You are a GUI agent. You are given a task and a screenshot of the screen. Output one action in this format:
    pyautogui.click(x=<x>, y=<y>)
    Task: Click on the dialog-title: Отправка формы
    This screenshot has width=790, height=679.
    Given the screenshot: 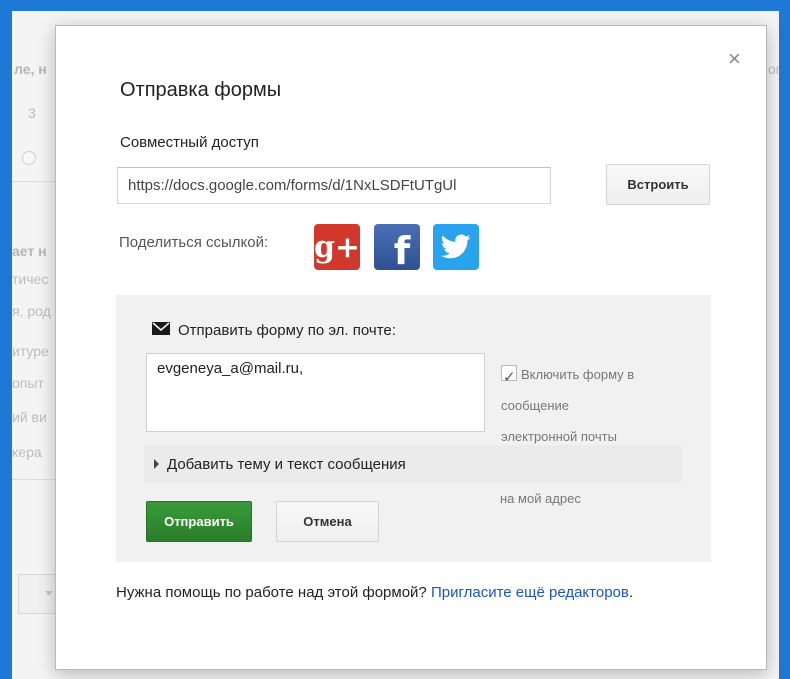 What is the action you would take?
    pyautogui.click(x=201, y=90)
    